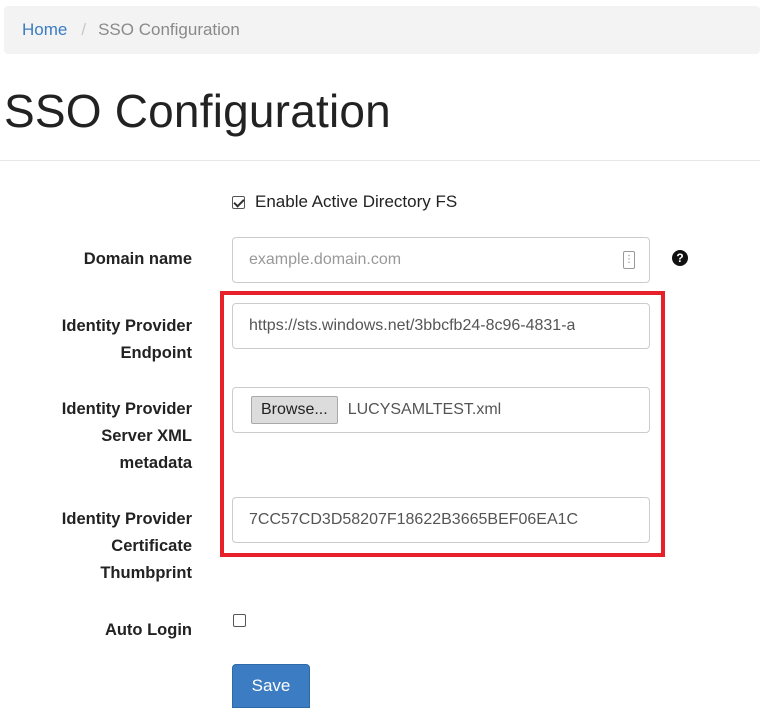  I want to click on idp-thumbprint-label: Identity Provider Certificate Thumbprint, so click(127, 546).